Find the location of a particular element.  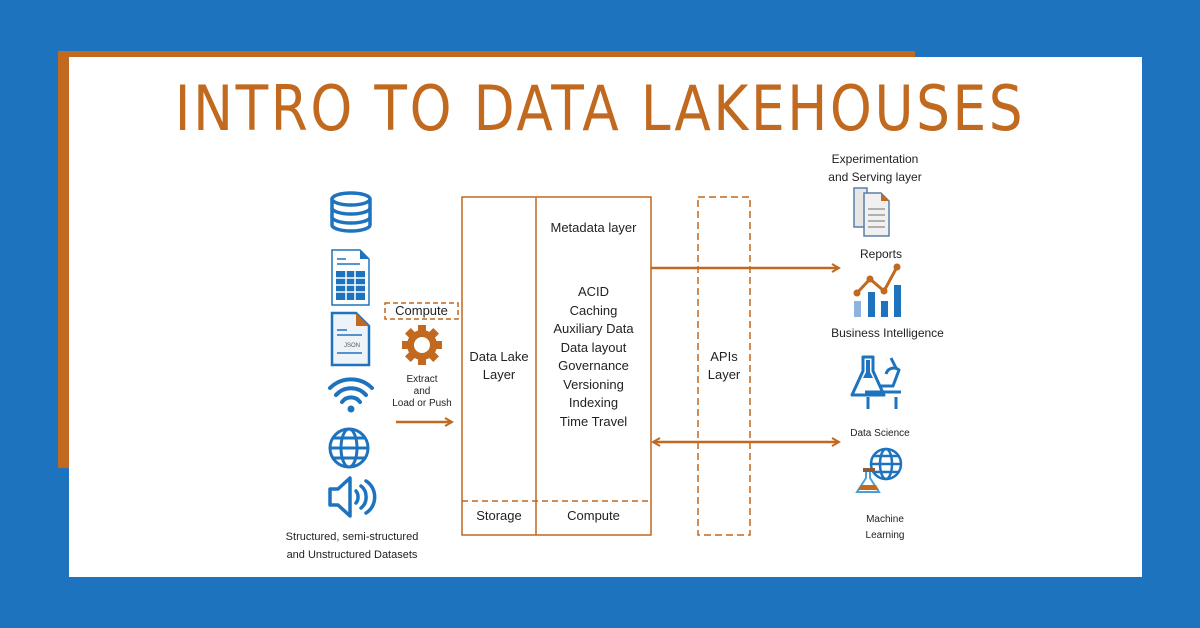

ml-label-line1: Machine is located at coordinates (885, 519).